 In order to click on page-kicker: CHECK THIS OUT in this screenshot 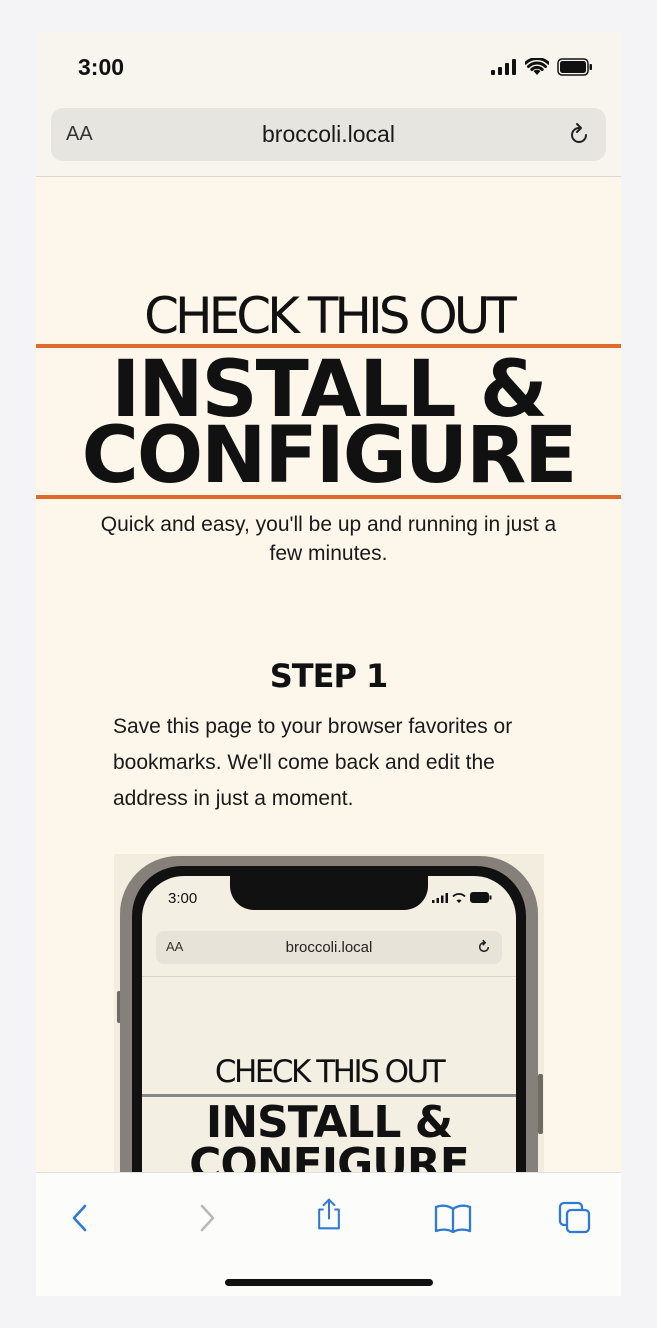, I will do `click(330, 316)`.